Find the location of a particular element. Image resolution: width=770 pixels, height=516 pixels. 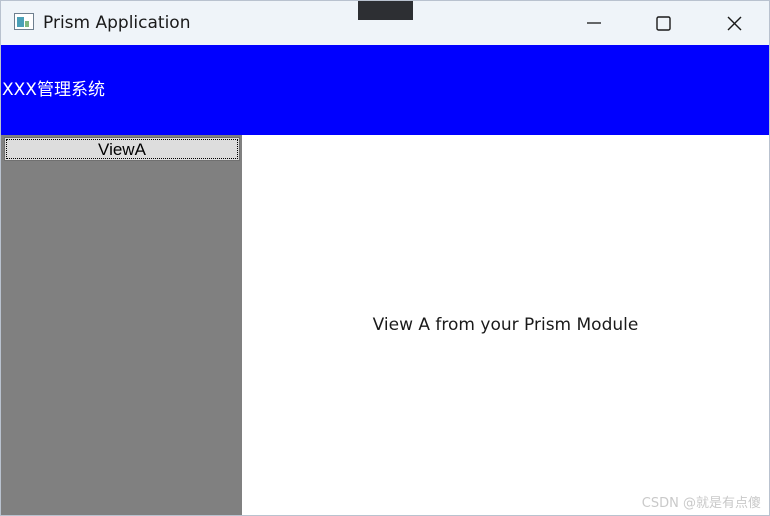

maximize-icon is located at coordinates (663, 23).